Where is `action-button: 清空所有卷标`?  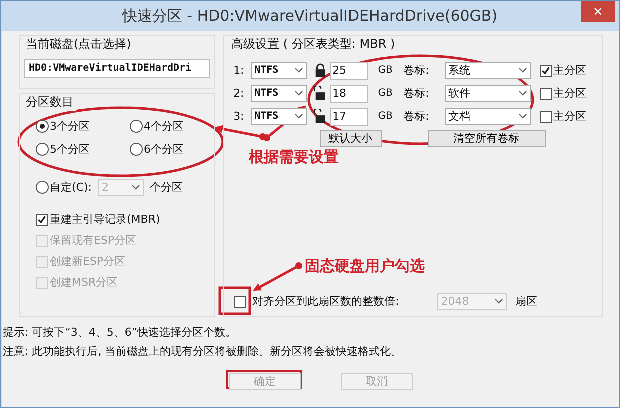
action-button: 清空所有卷标 is located at coordinates (487, 138).